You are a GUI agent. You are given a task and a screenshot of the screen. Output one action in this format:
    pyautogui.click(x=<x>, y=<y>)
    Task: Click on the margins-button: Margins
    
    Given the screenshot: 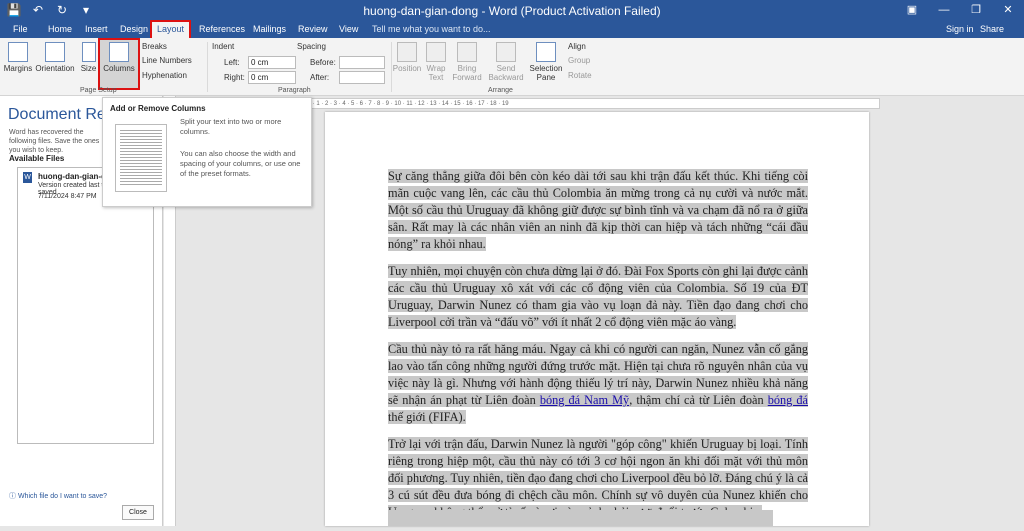 What is the action you would take?
    pyautogui.click(x=18, y=57)
    